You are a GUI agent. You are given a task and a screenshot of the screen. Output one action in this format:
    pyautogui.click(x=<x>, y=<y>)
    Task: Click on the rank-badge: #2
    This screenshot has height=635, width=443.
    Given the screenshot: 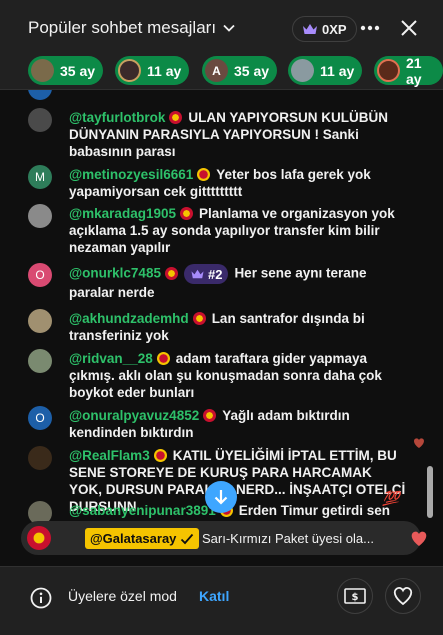 What is the action you would take?
    pyautogui.click(x=206, y=274)
    